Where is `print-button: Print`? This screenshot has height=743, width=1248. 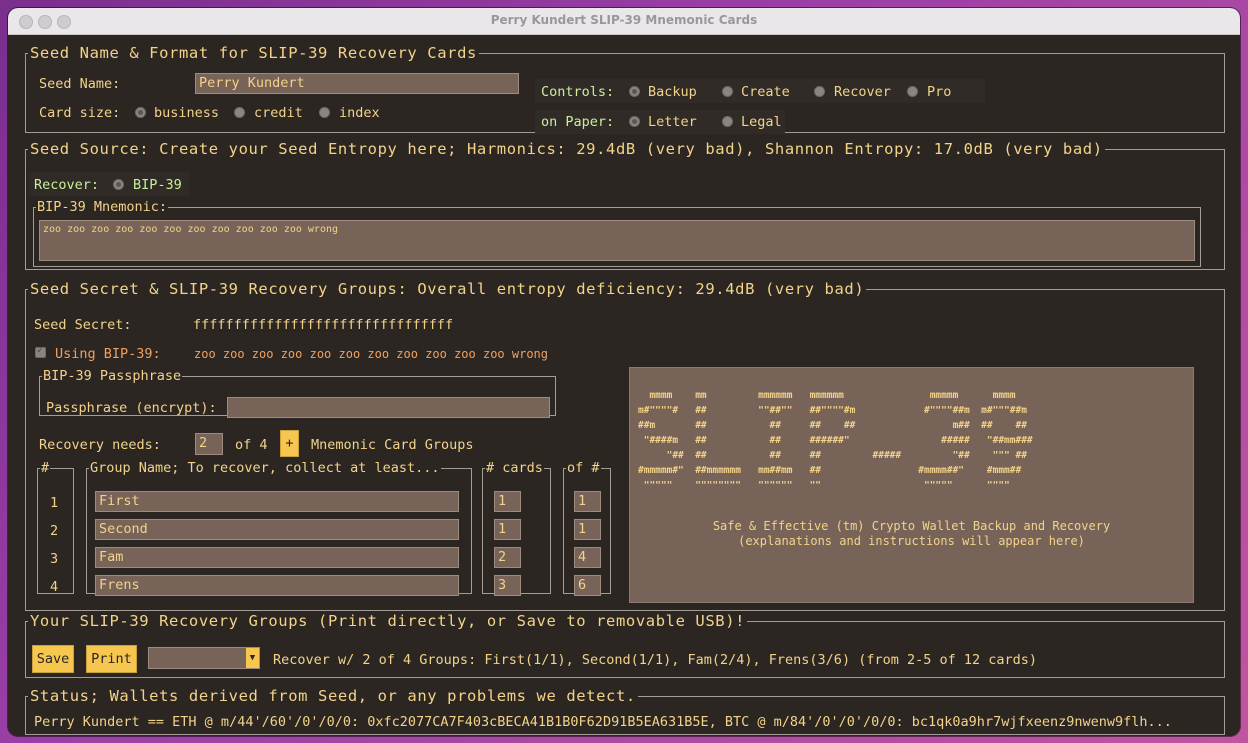 print-button: Print is located at coordinates (111, 659).